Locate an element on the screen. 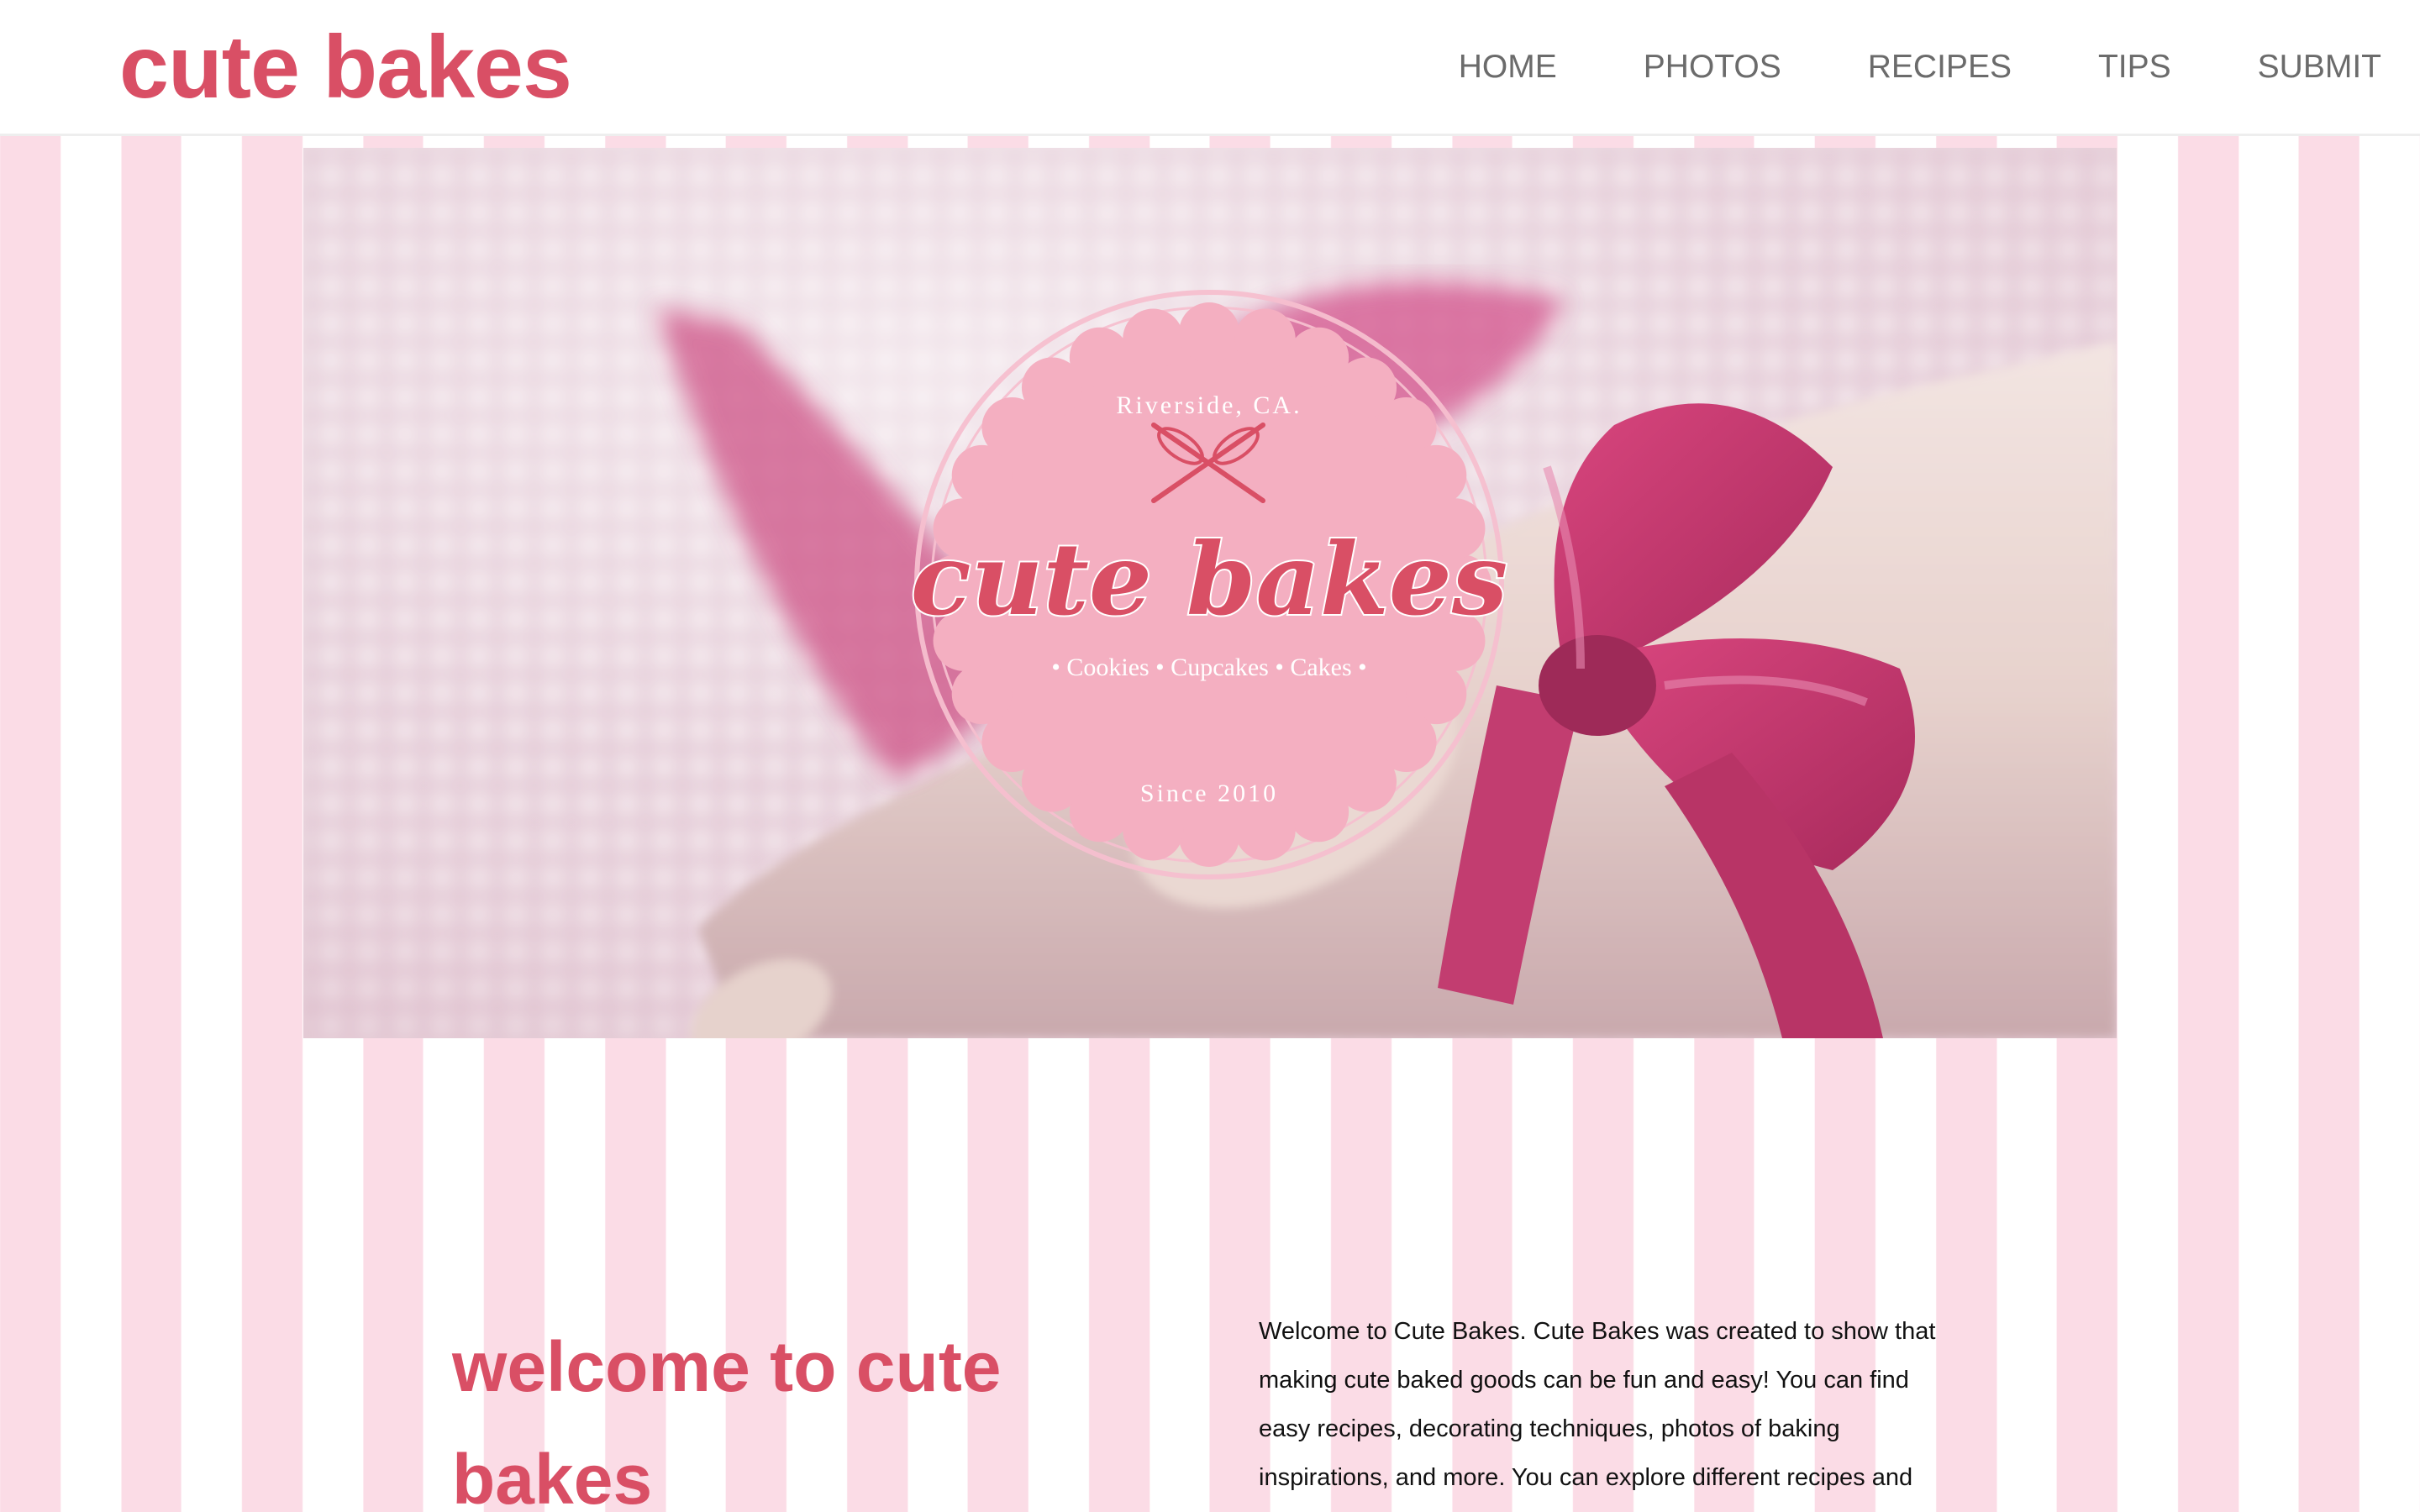  nav-photos: PHOTOS is located at coordinates (1712, 67).